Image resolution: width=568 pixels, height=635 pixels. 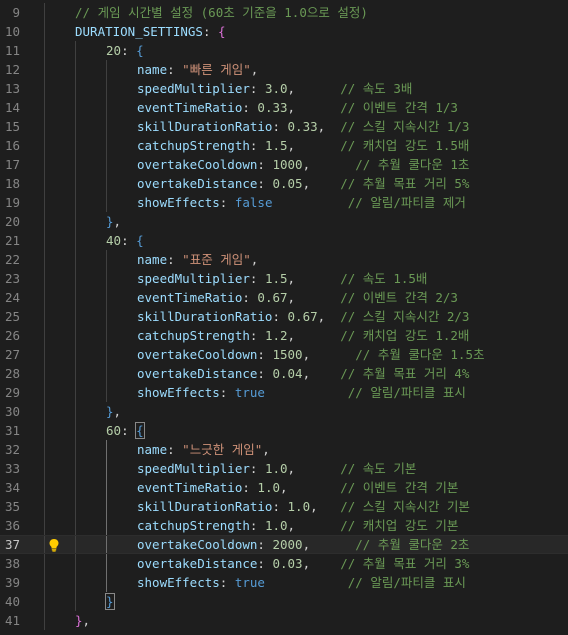 I want to click on code-token: overtakeDistance, so click(x=197, y=183).